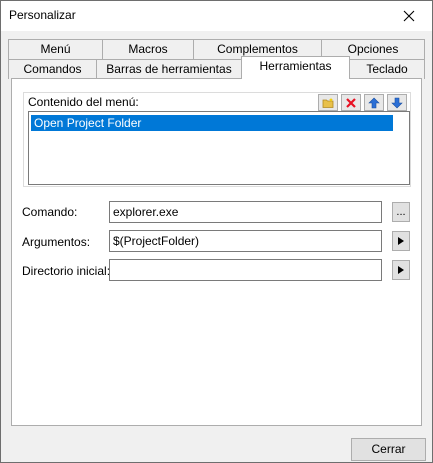 The image size is (433, 463). I want to click on move-up-button, so click(374, 102).